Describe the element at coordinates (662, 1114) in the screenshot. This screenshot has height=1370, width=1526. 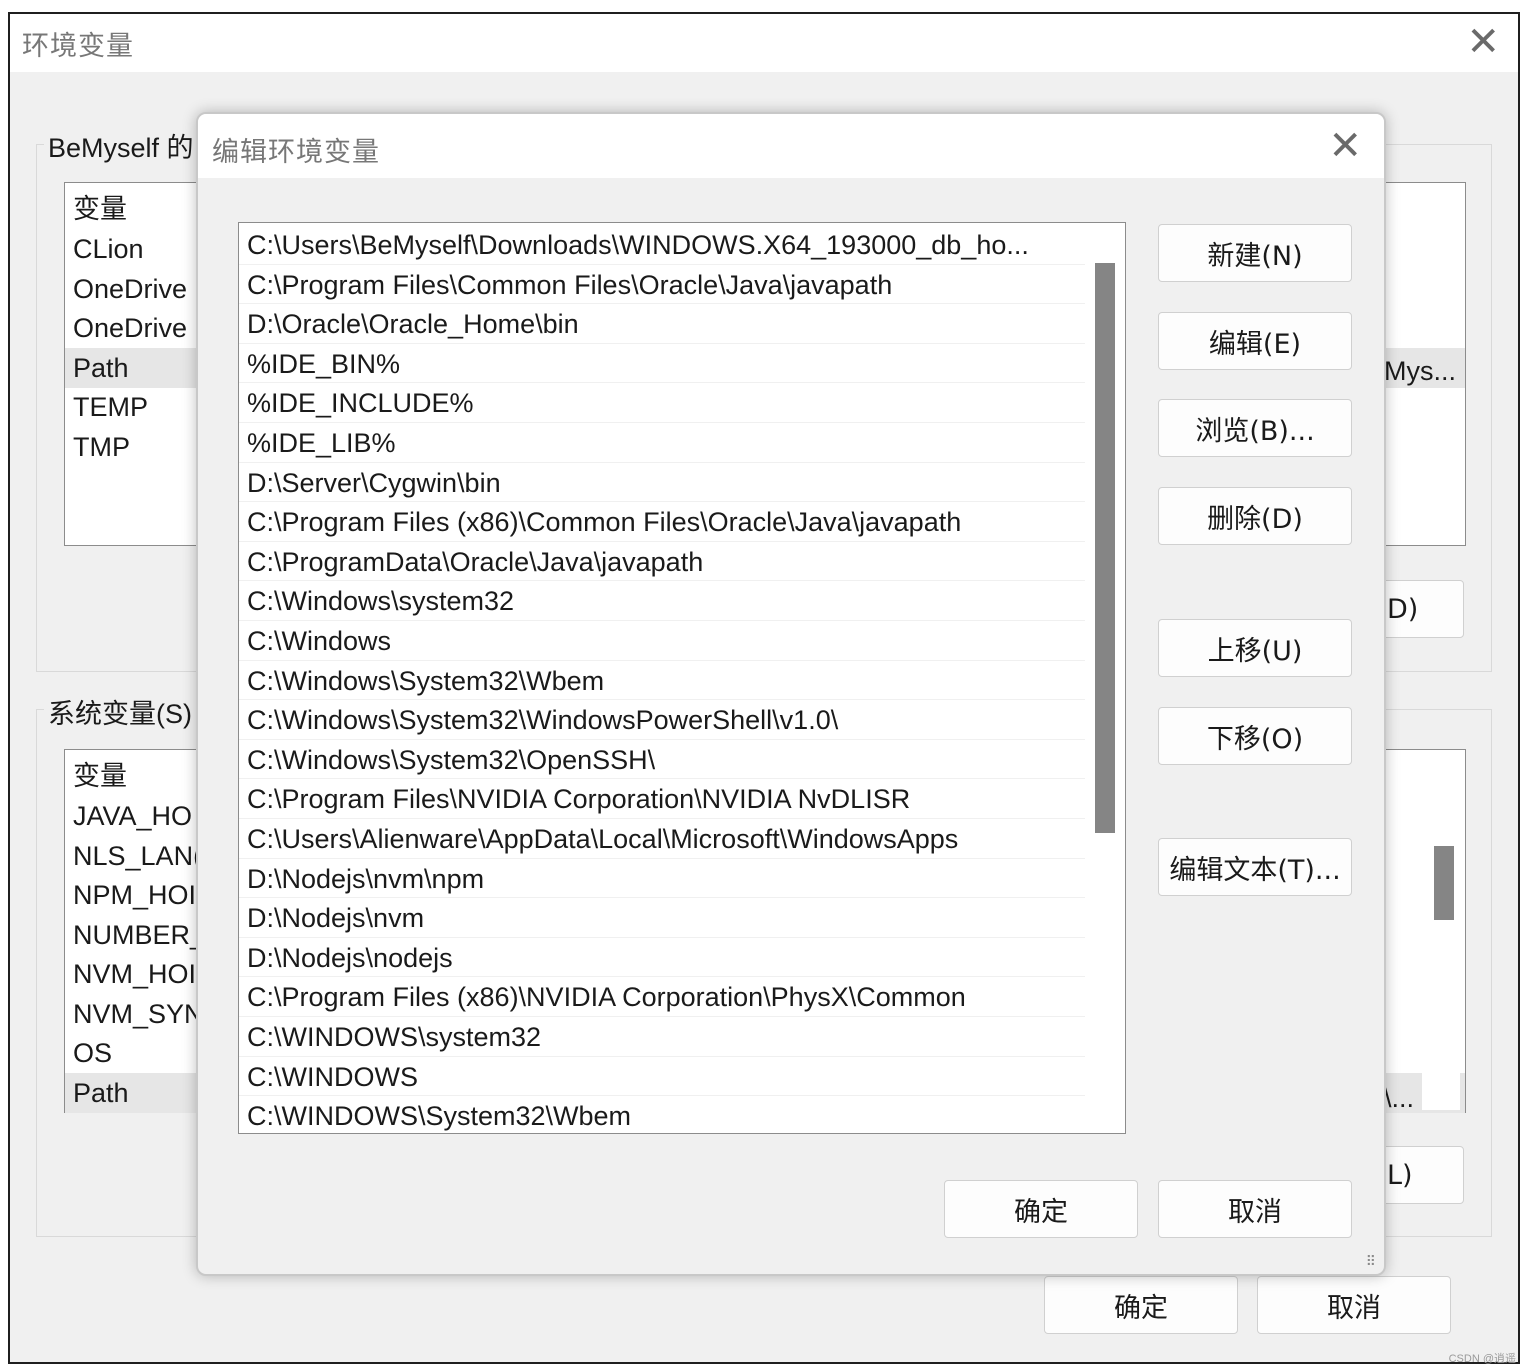
I see `path-entry: C:\WINDOWS\System32\Wbem` at that location.